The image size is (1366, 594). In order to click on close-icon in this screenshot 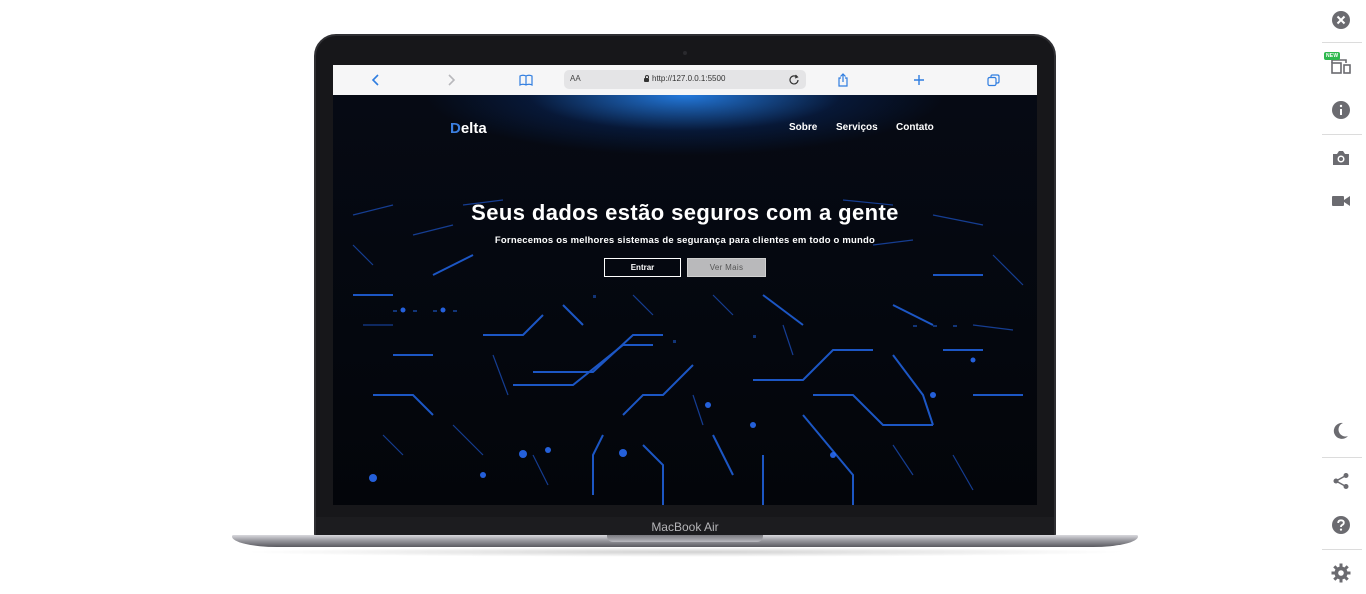, I will do `click(1341, 20)`.